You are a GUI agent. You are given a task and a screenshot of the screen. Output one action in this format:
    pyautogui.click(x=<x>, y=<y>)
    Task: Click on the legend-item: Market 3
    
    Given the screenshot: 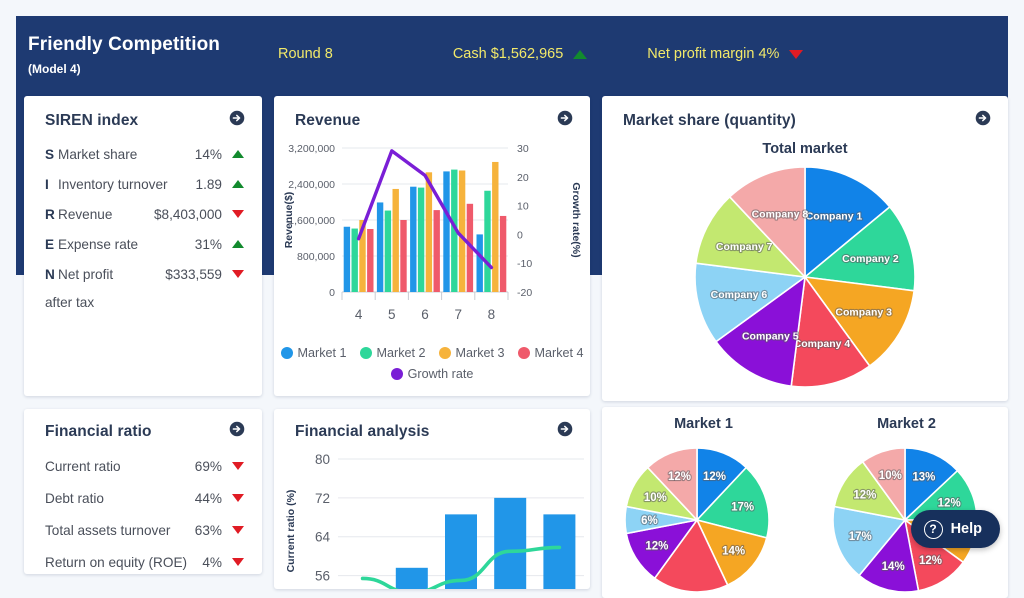 What is the action you would take?
    pyautogui.click(x=471, y=353)
    